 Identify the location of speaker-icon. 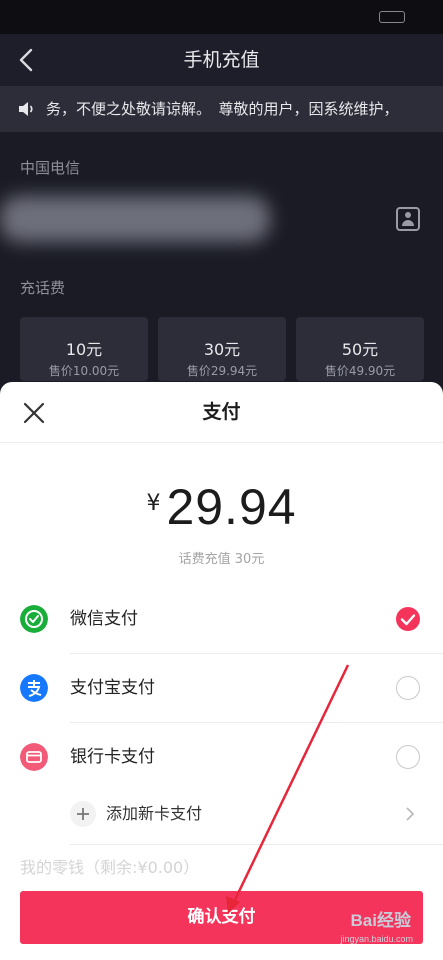
(26, 109).